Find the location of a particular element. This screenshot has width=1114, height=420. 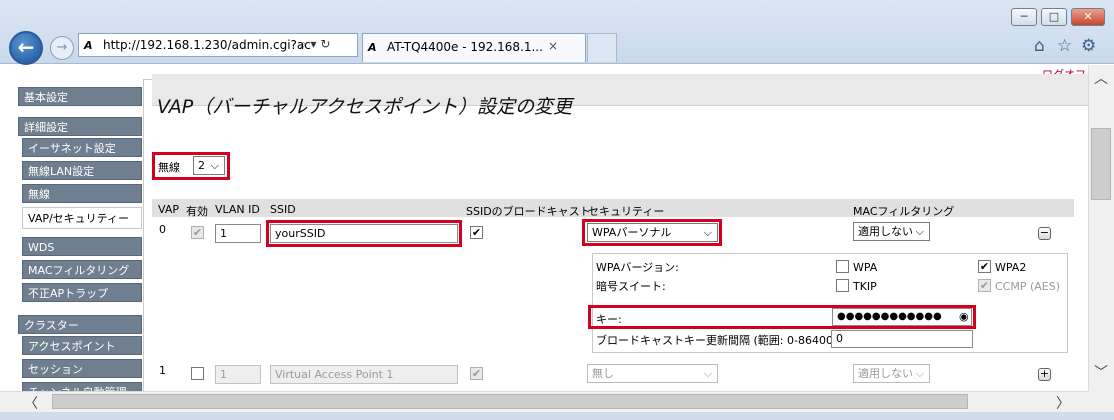

tkip-checkbox is located at coordinates (842, 285).